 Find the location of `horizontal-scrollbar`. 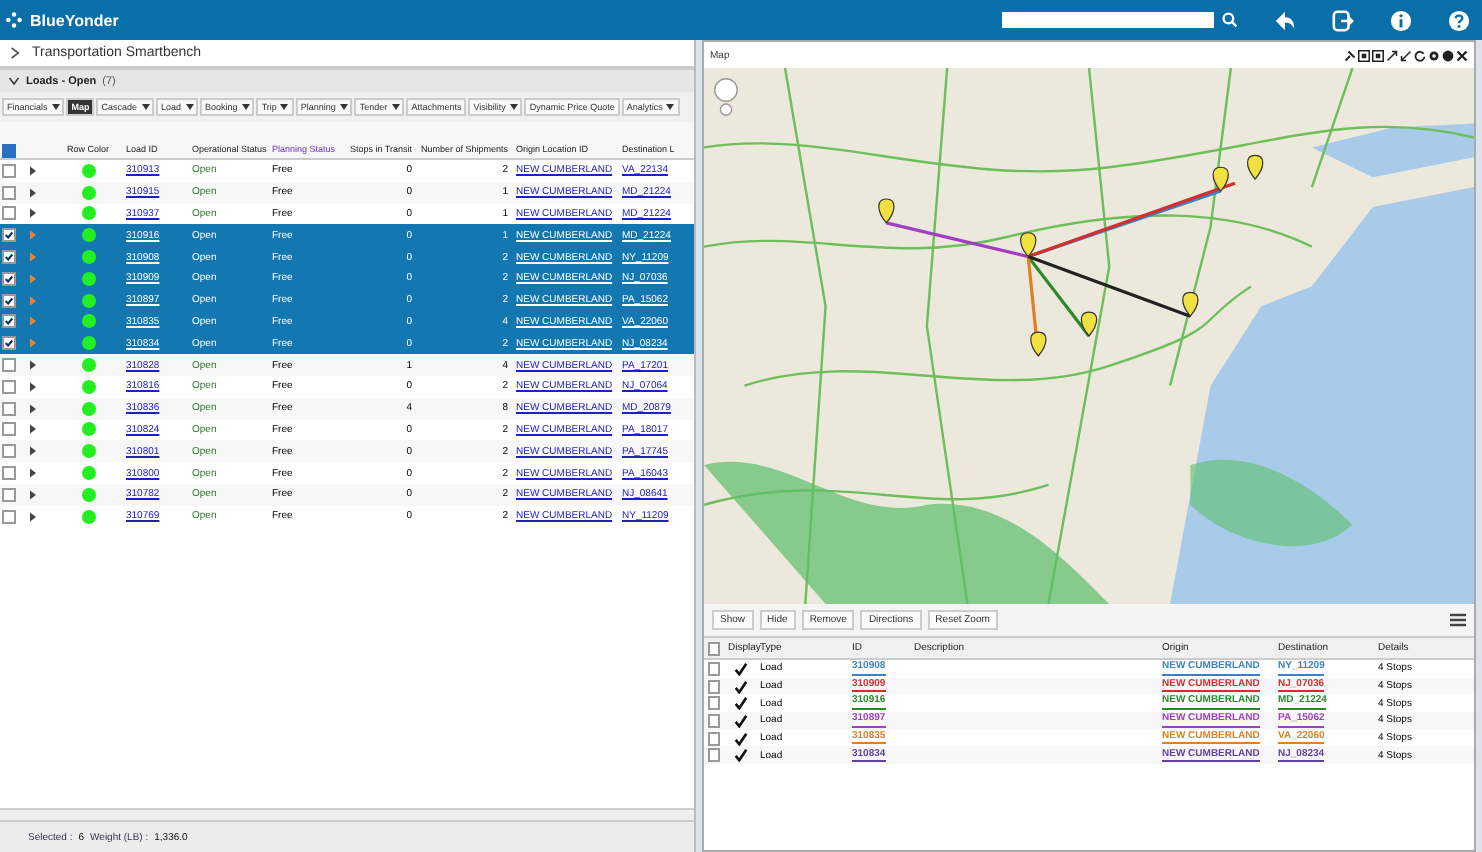

horizontal-scrollbar is located at coordinates (347, 814).